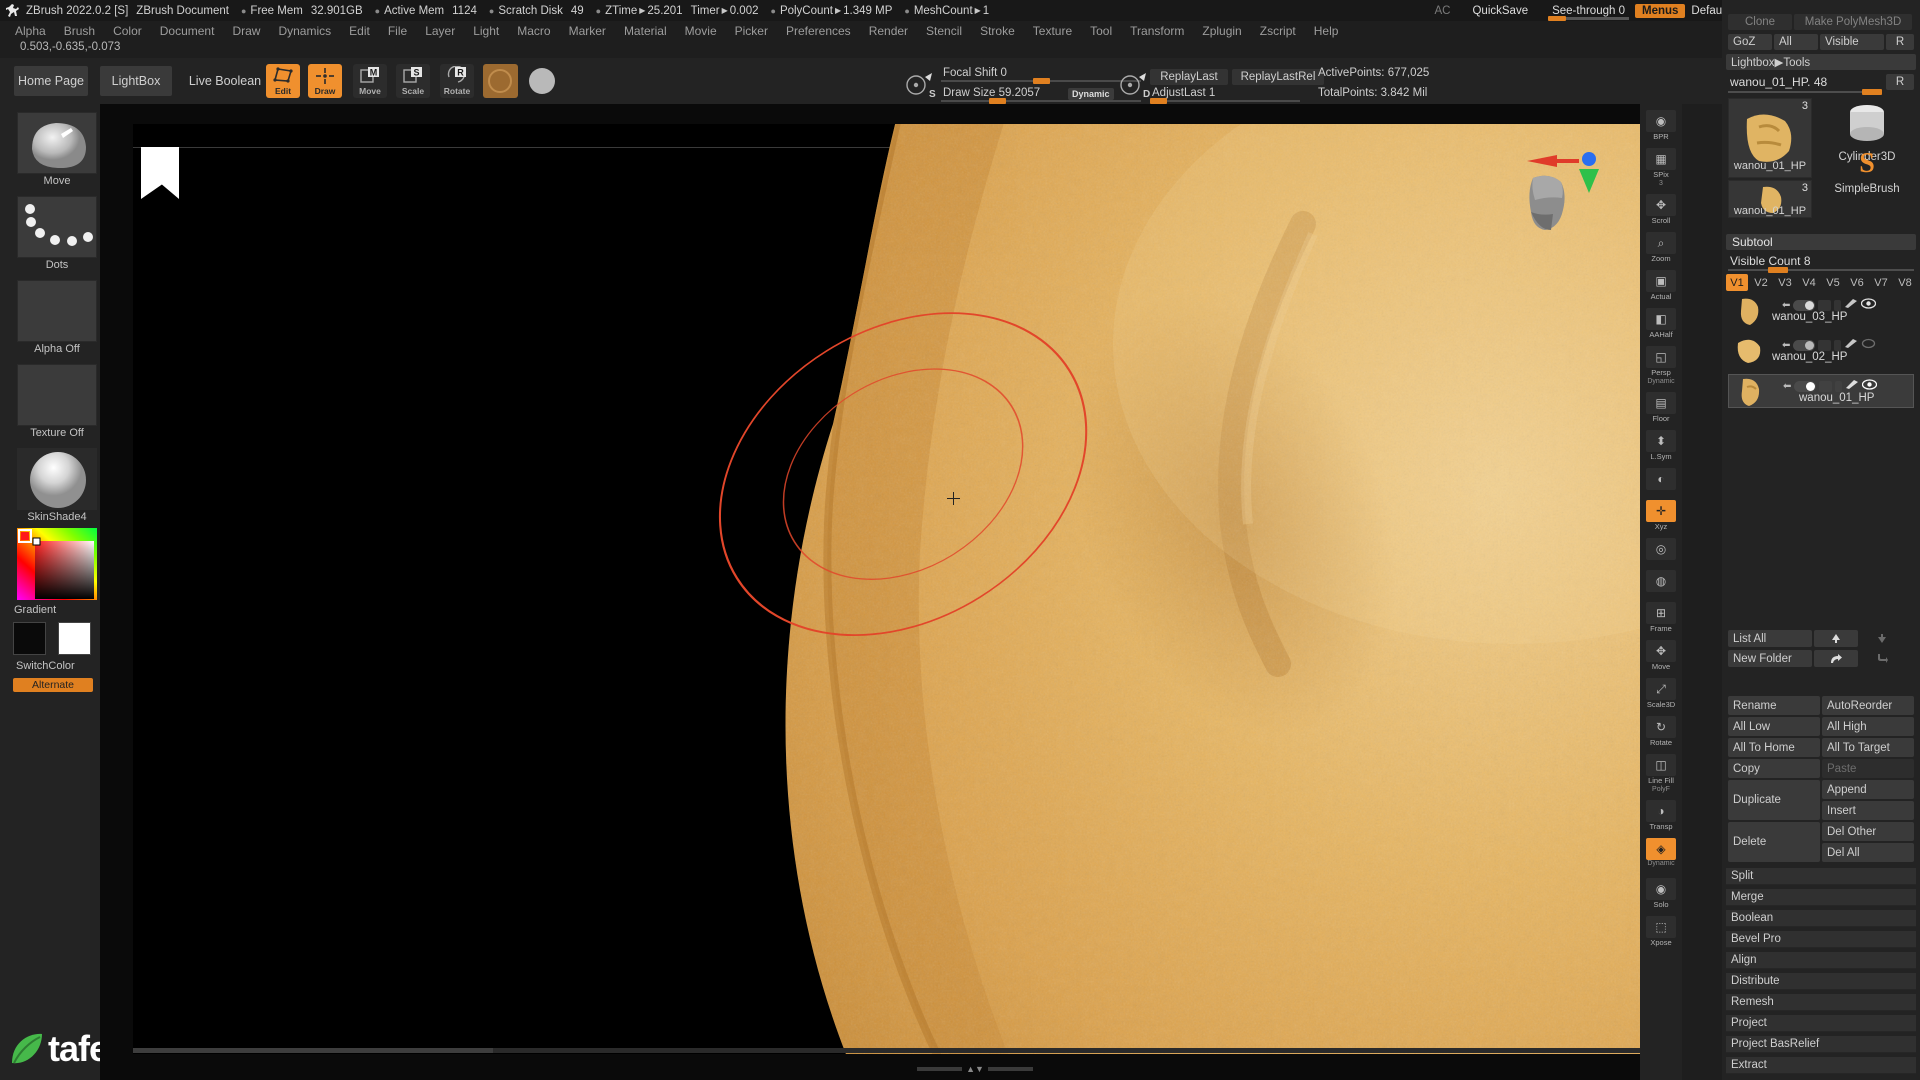 The image size is (1920, 1080). Describe the element at coordinates (1786, 305) in the screenshot. I see `arrow-left-icon: ⬅` at that location.